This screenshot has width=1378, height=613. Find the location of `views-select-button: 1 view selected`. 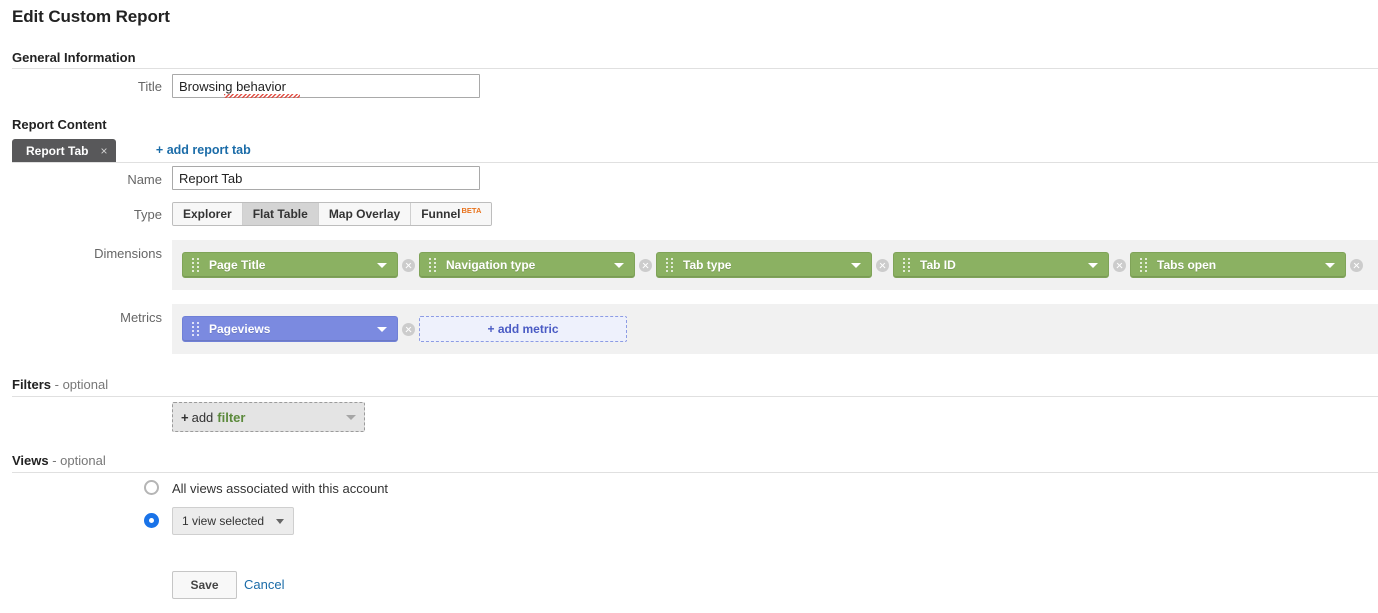

views-select-button: 1 view selected is located at coordinates (233, 521).